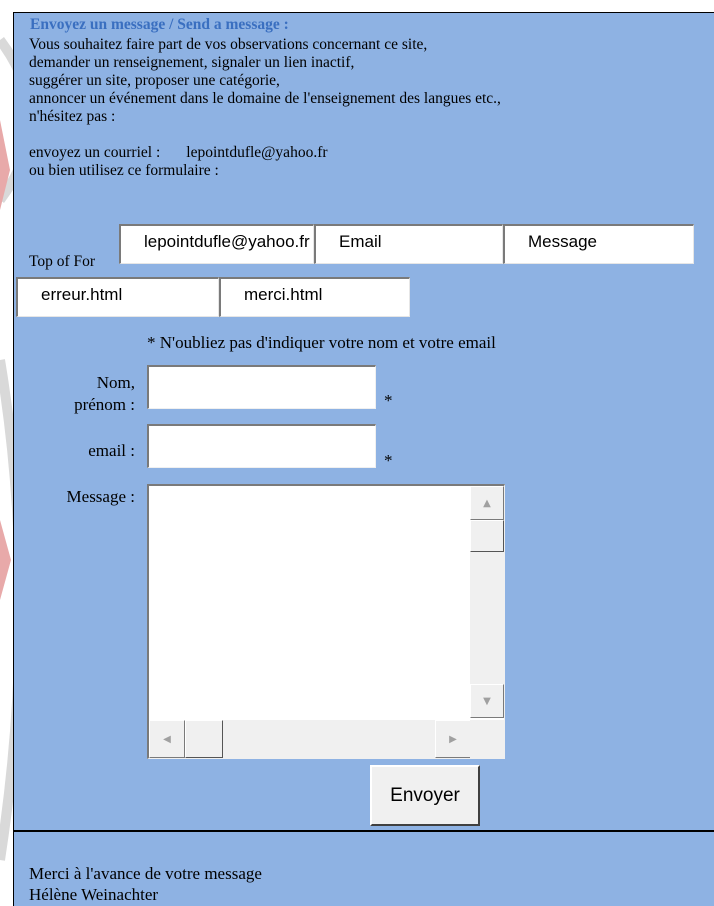 The height and width of the screenshot is (906, 714). What do you see at coordinates (453, 739) in the screenshot?
I see `scroll-right-arrow-icon: ▶` at bounding box center [453, 739].